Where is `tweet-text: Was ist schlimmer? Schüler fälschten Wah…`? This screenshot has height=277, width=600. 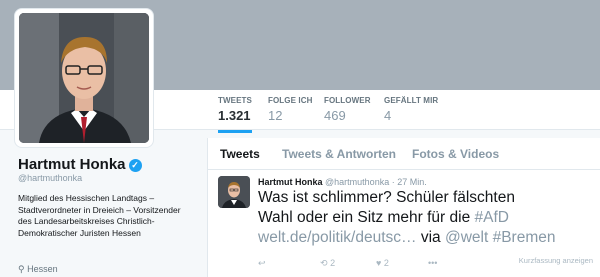
tweet-text: Was ist schlimmer? Schüler fälschten Wah… is located at coordinates (428, 218).